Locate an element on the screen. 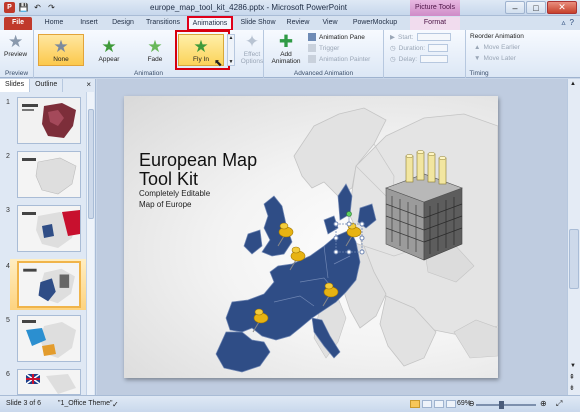  zoom-slider-knob is located at coordinates (501, 405).